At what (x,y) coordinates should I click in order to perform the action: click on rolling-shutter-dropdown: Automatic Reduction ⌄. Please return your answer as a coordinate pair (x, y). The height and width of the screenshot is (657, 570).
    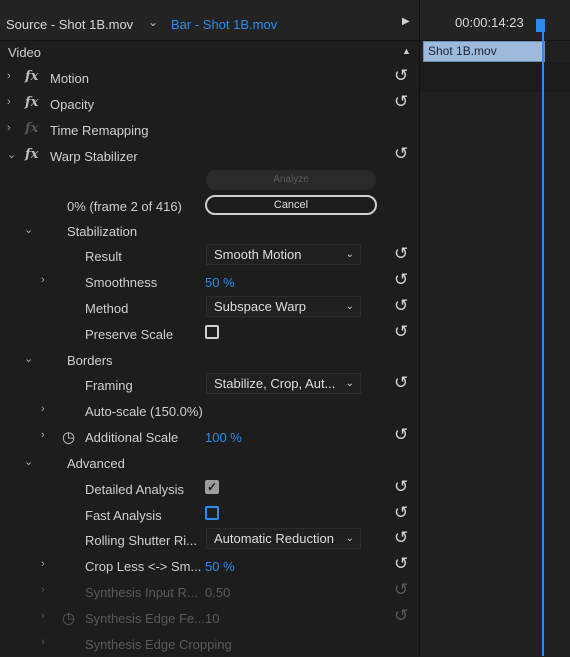
    Looking at the image, I should click on (283, 538).